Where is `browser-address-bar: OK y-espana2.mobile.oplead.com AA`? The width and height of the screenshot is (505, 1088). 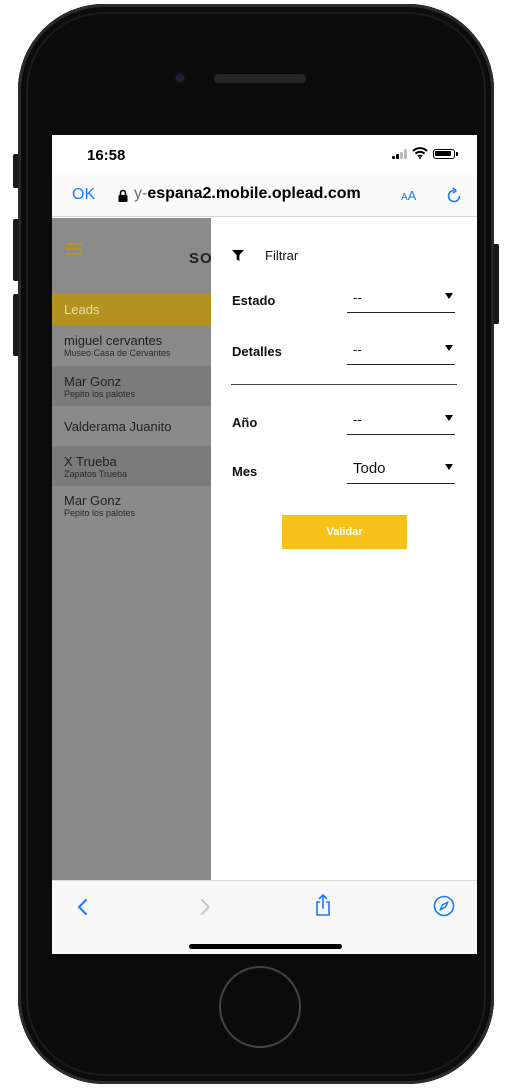
browser-address-bar: OK y-espana2.mobile.oplead.com AA is located at coordinates (264, 196).